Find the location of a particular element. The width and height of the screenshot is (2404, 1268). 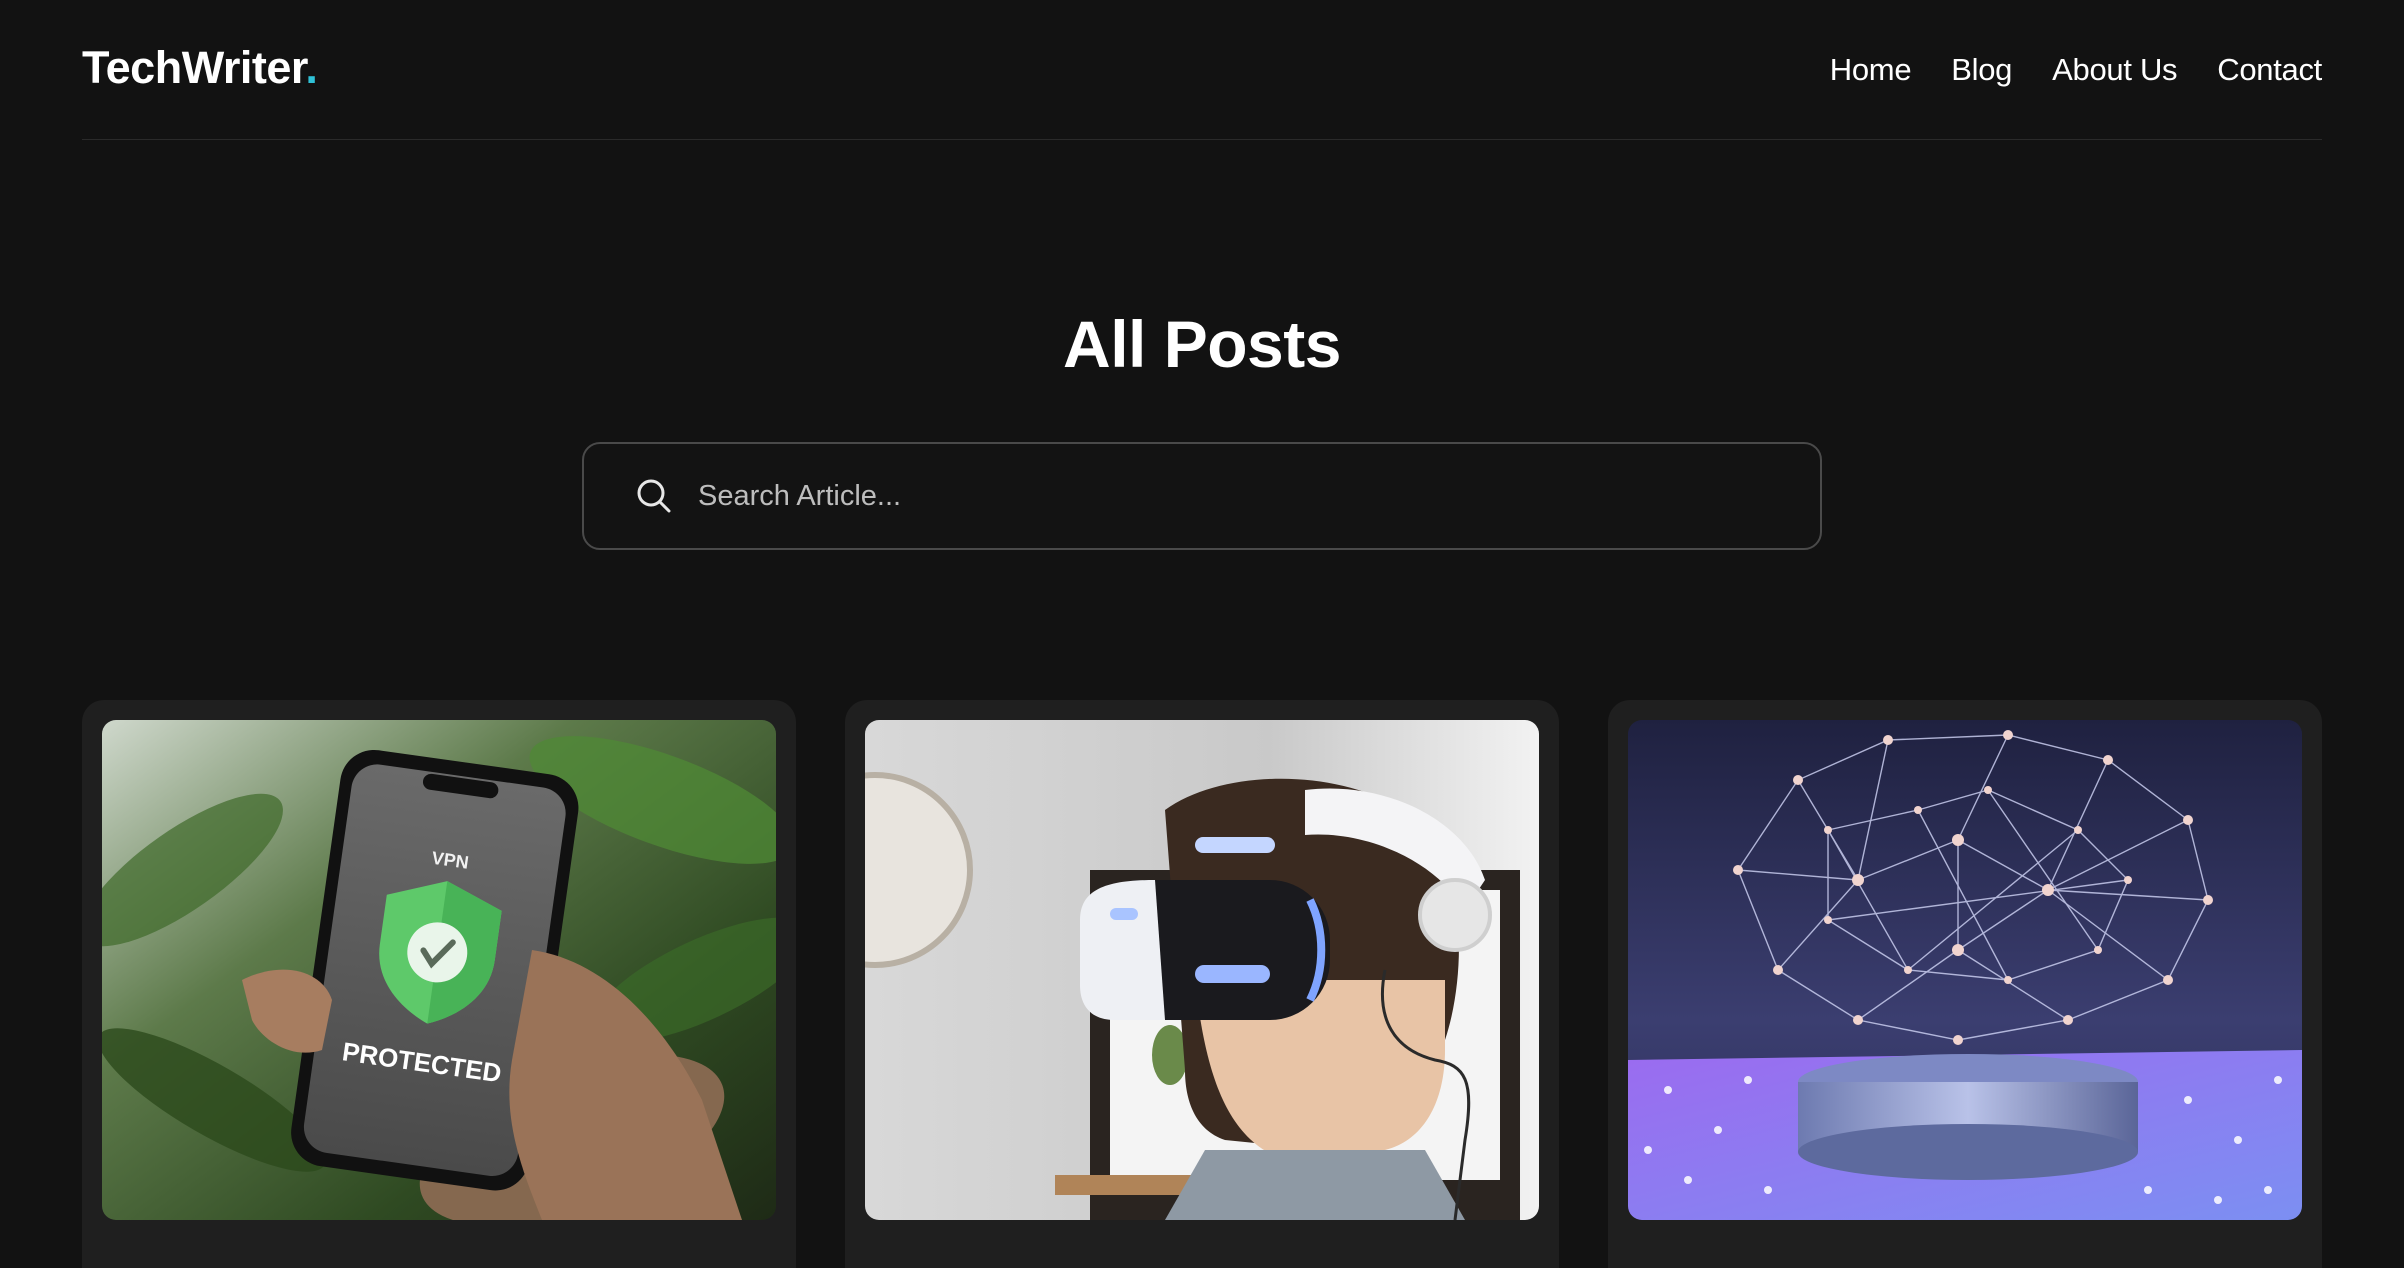

post-image-brain is located at coordinates (1965, 970).